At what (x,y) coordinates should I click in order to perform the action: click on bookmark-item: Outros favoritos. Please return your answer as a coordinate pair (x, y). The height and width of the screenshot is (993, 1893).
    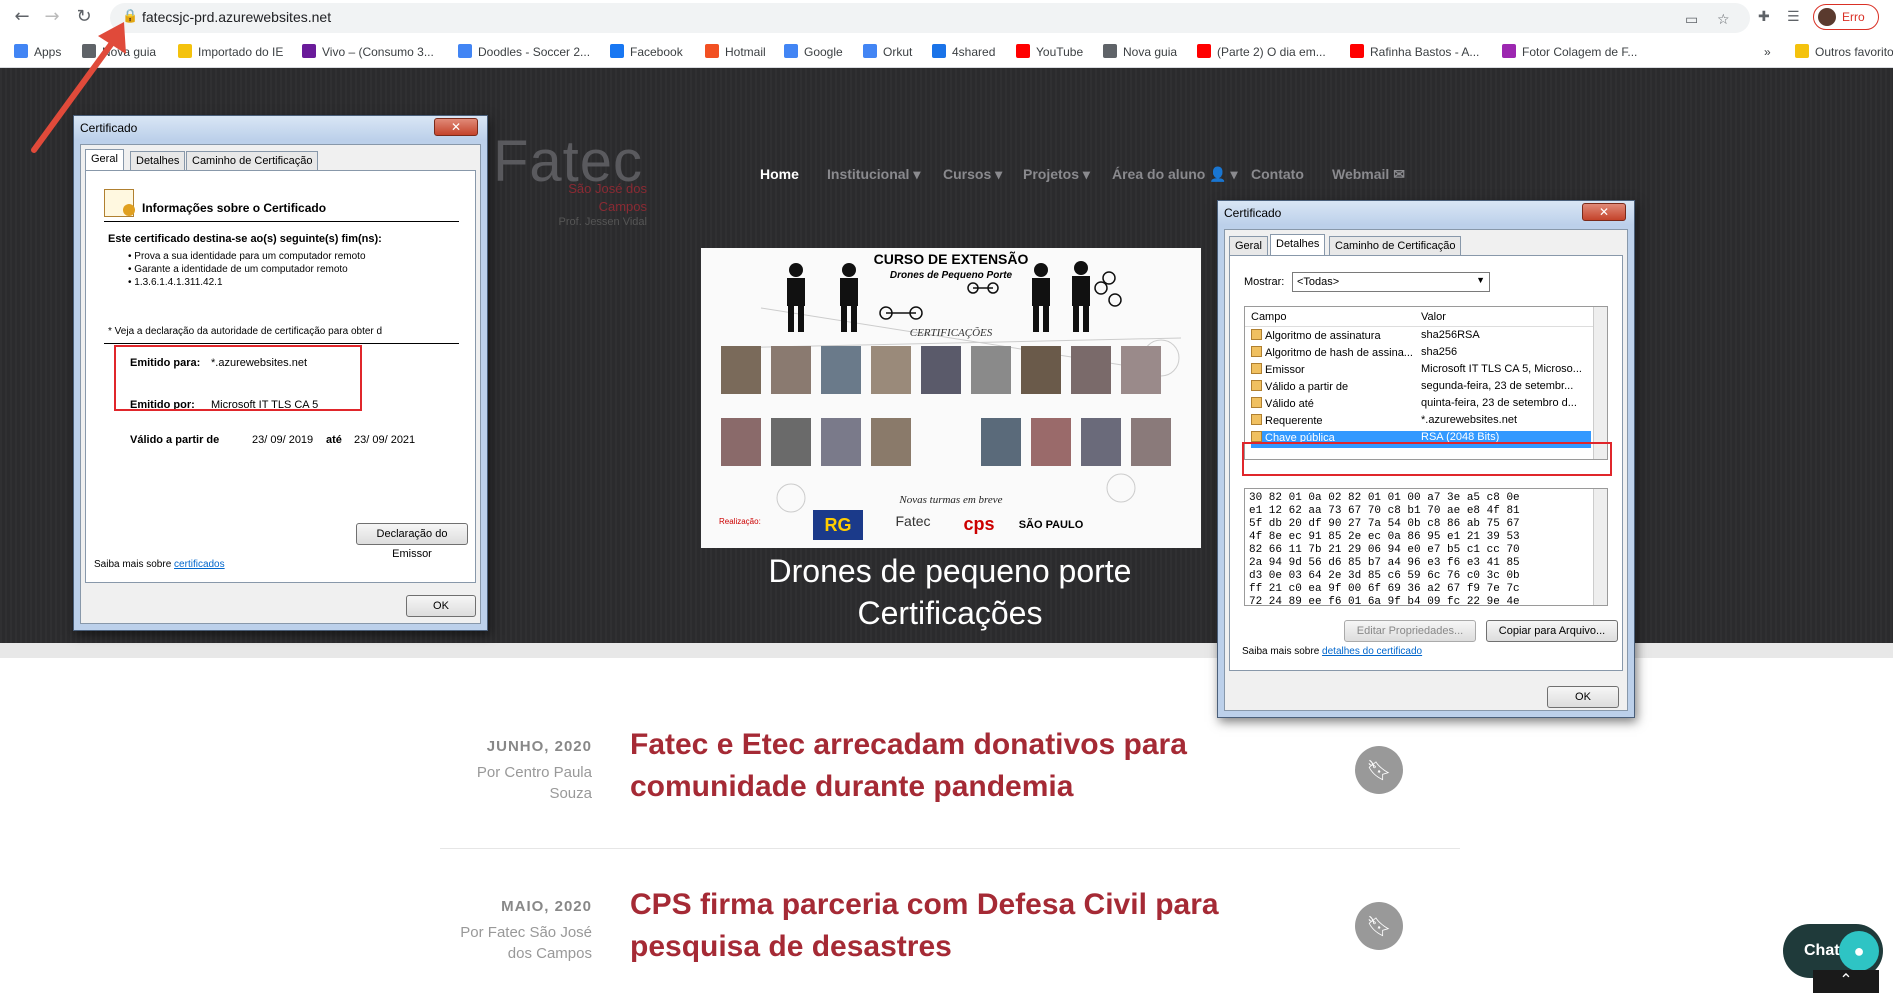
    Looking at the image, I should click on (1844, 52).